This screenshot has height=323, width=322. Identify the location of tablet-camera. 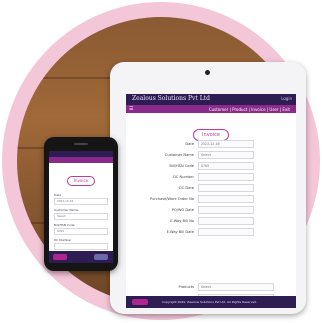
(207, 72).